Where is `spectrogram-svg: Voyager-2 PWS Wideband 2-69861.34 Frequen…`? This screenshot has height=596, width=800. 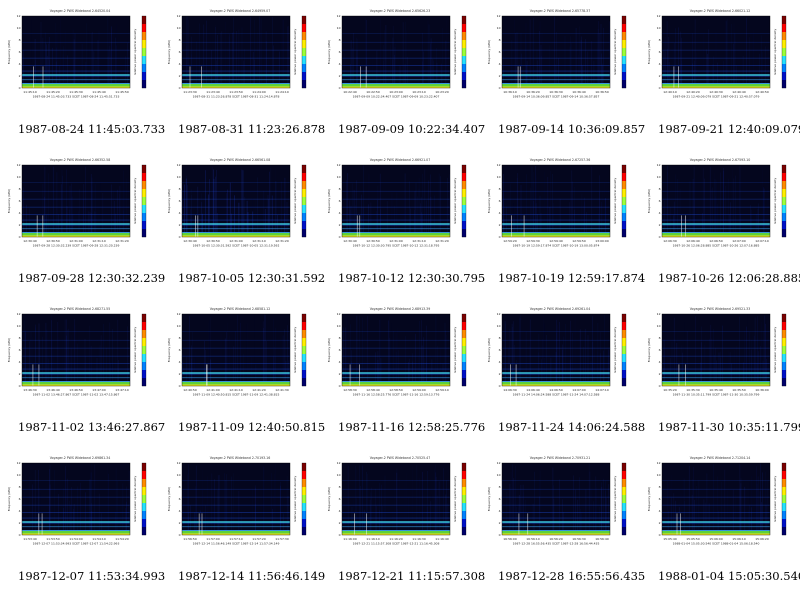 spectrogram-svg: Voyager-2 PWS Wideband 2-69861.34 Frequen… is located at coordinates (80, 504).